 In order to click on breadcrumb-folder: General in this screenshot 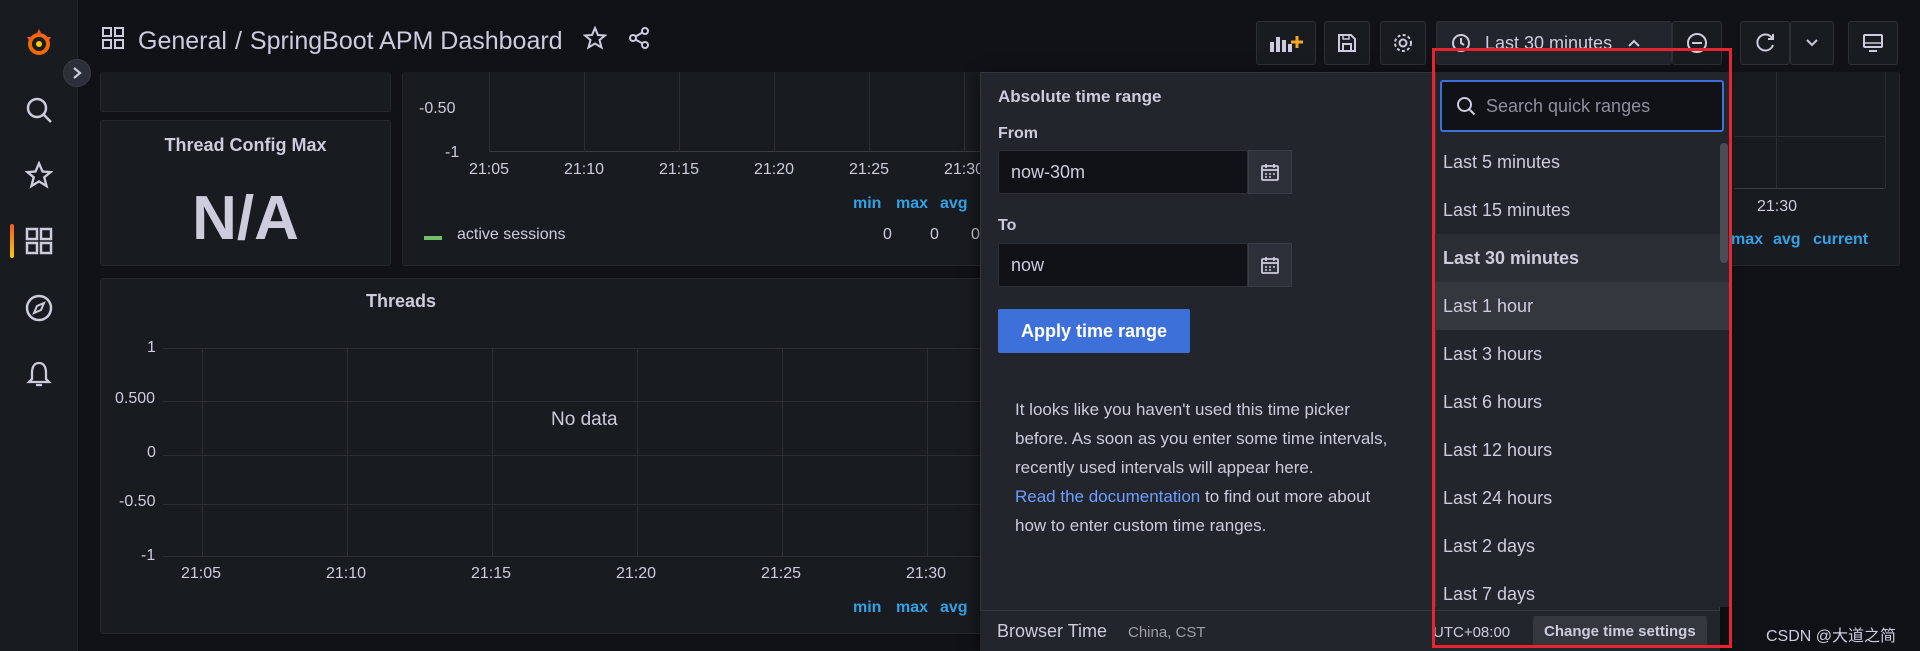, I will do `click(182, 41)`.